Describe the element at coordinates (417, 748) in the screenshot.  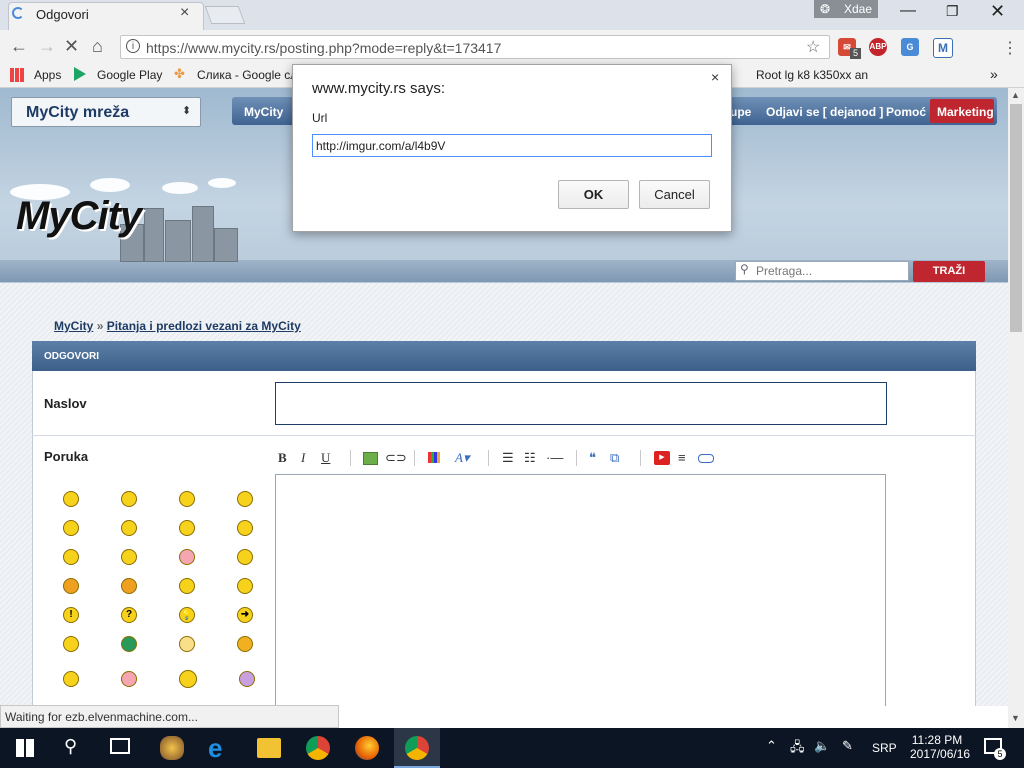
I see `chrome-active-icon` at that location.